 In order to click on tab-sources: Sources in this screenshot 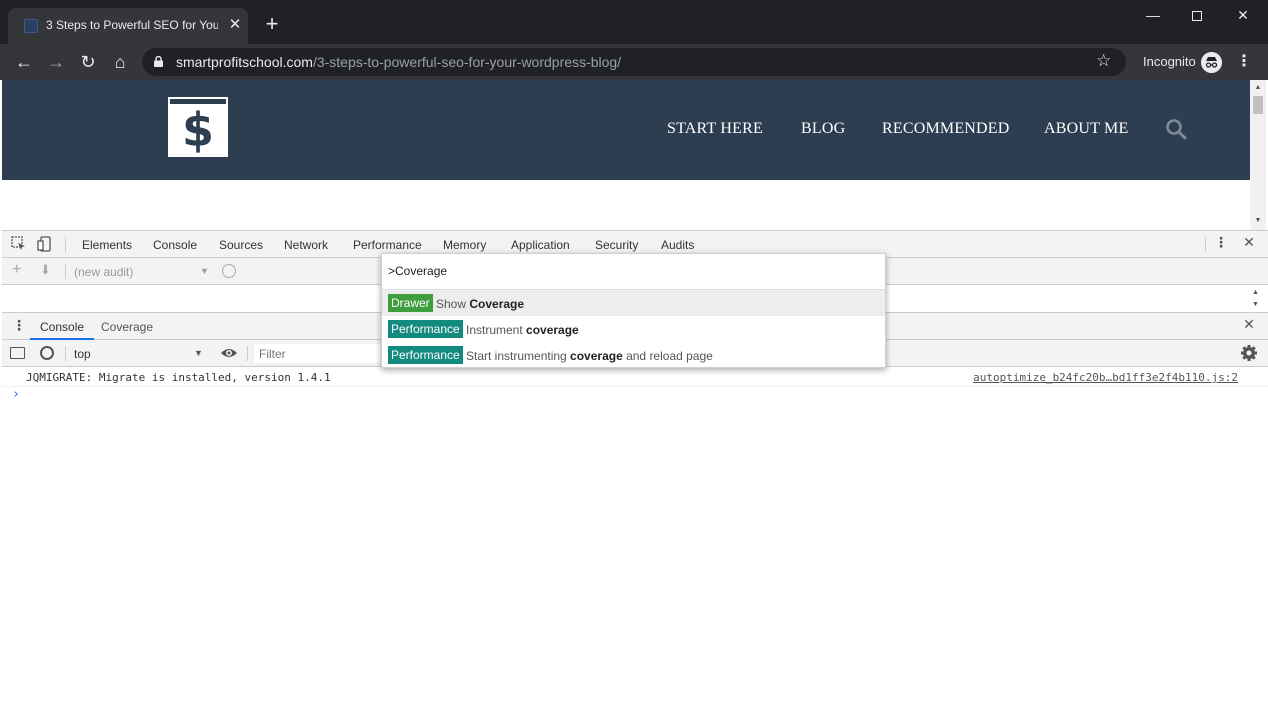, I will do `click(241, 245)`.